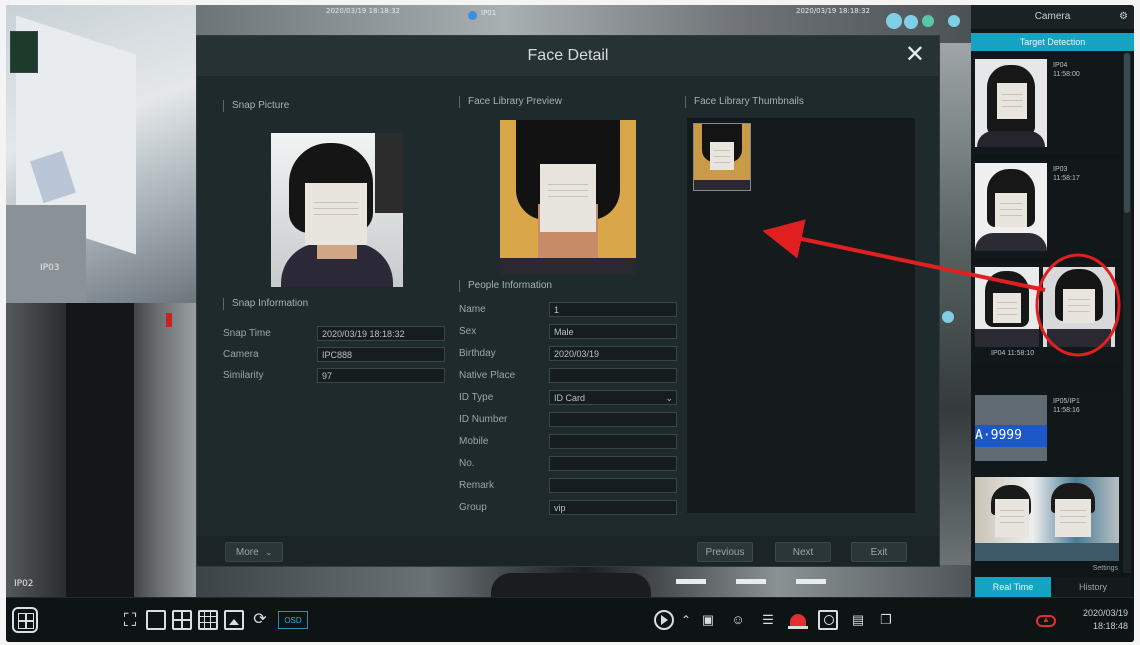 This screenshot has width=1140, height=645. What do you see at coordinates (24, 584) in the screenshot?
I see `camera-label: IP02` at bounding box center [24, 584].